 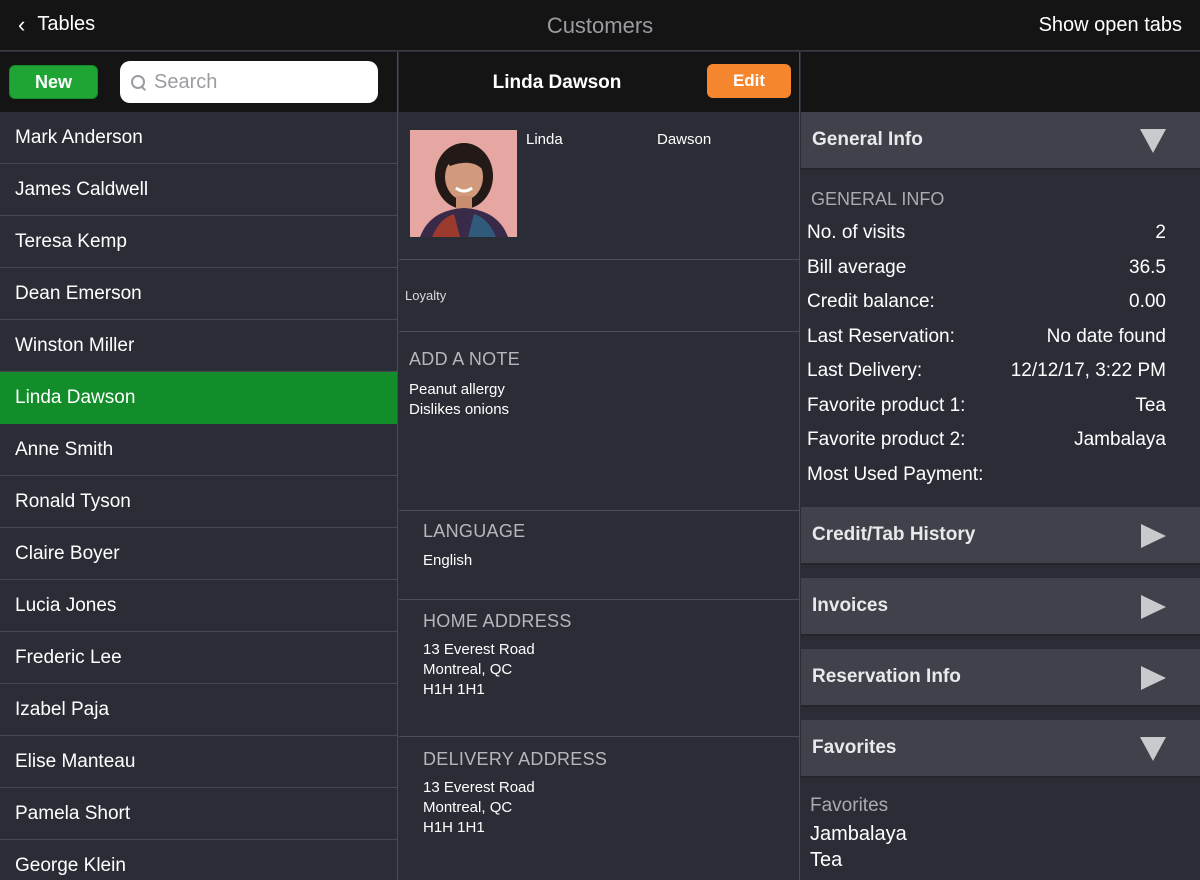 What do you see at coordinates (198, 190) in the screenshot?
I see `customer-list-item: James Caldwell` at bounding box center [198, 190].